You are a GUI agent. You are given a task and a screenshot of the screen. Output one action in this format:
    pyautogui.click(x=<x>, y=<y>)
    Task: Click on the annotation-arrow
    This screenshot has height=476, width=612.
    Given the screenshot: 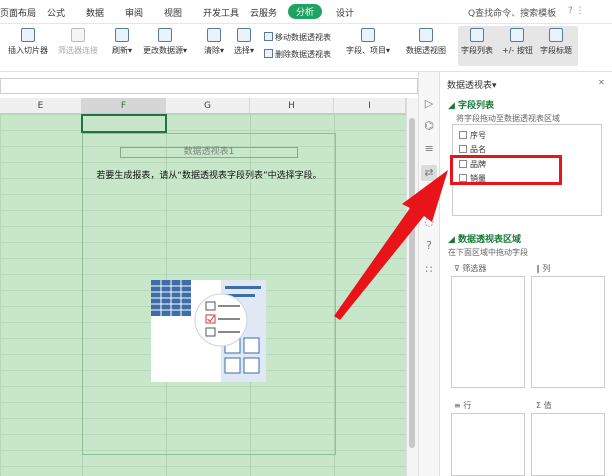 What is the action you would take?
    pyautogui.click(x=391, y=245)
    